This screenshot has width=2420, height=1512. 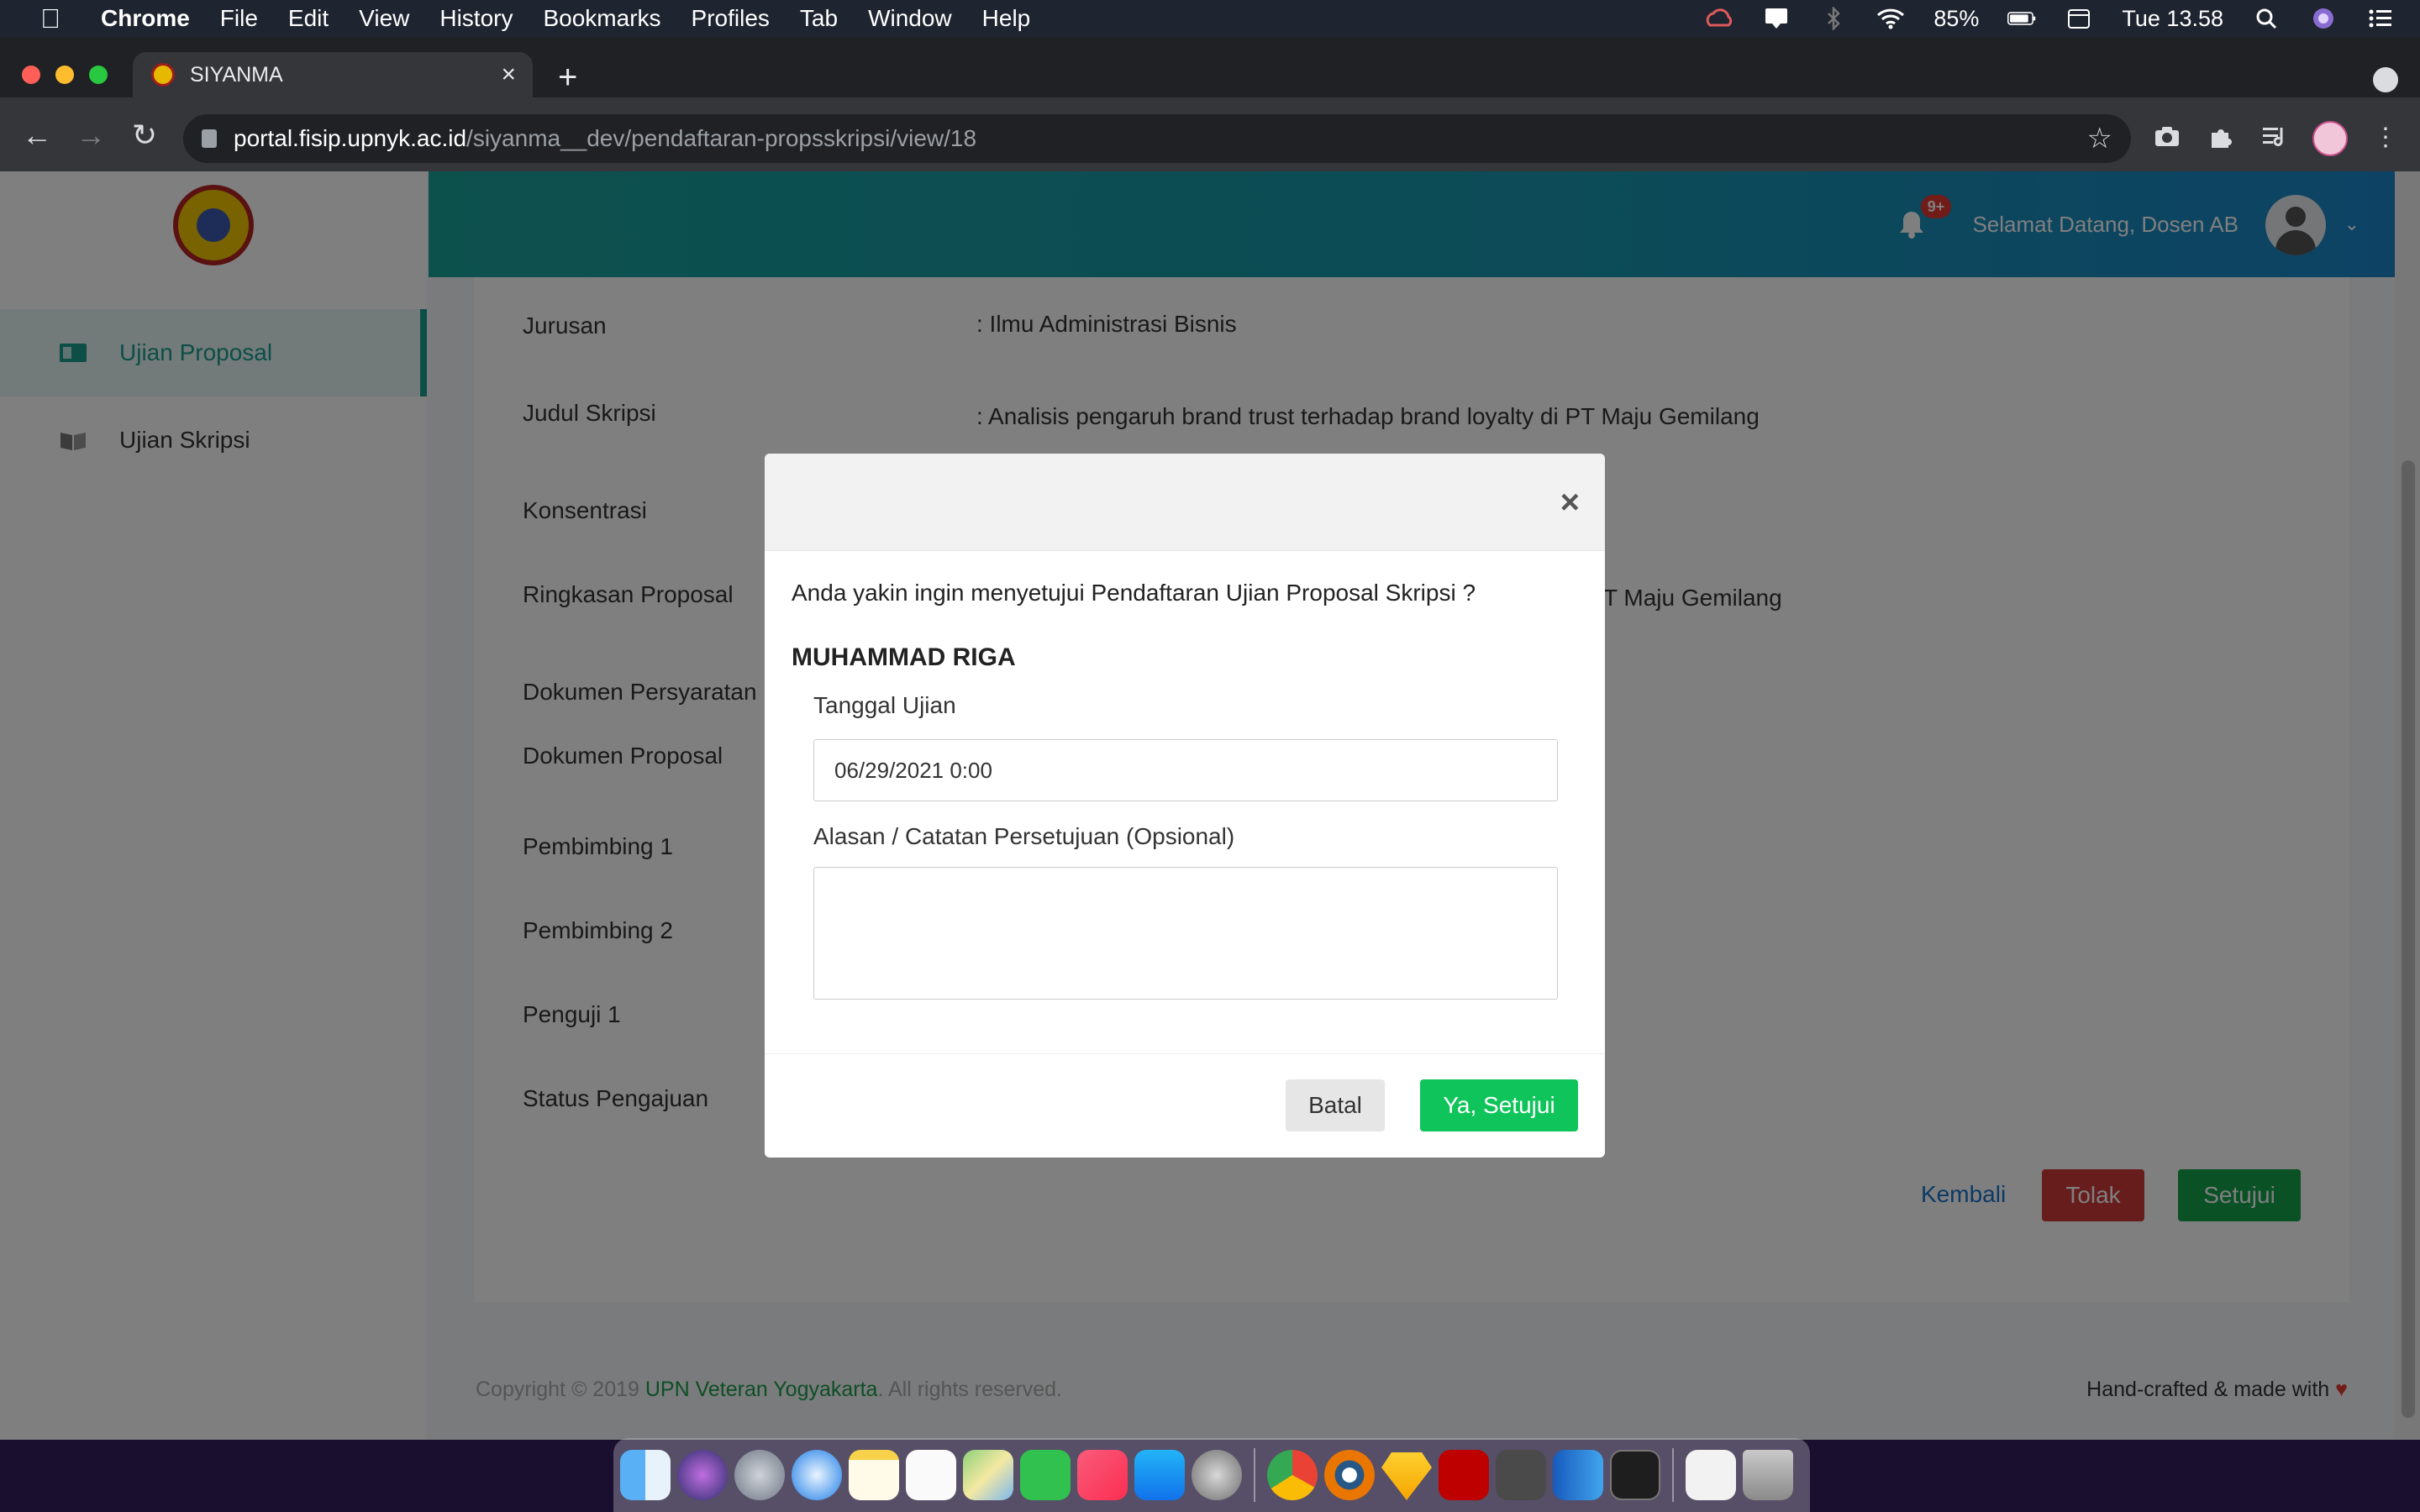 What do you see at coordinates (2267, 18) in the screenshot?
I see `spotlight-search-icon` at bounding box center [2267, 18].